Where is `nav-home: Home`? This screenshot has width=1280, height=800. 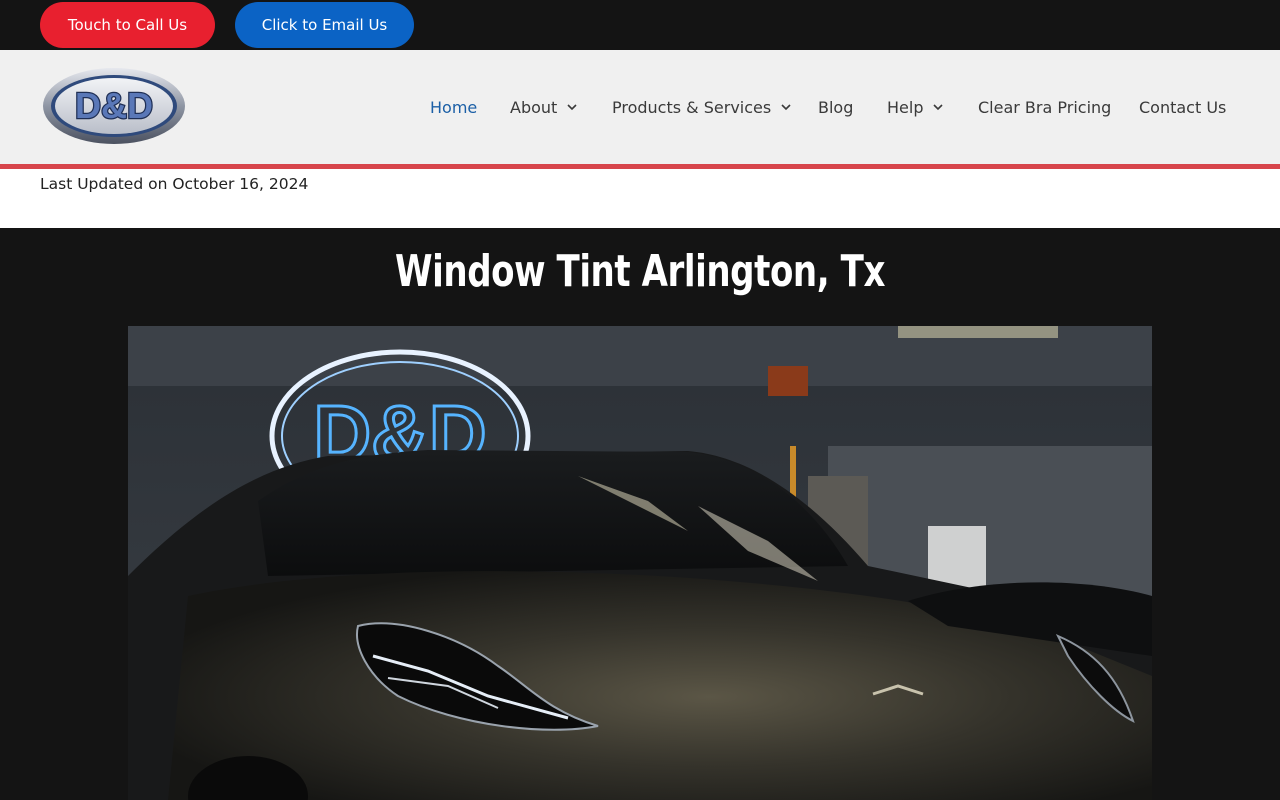
nav-home: Home is located at coordinates (453, 107).